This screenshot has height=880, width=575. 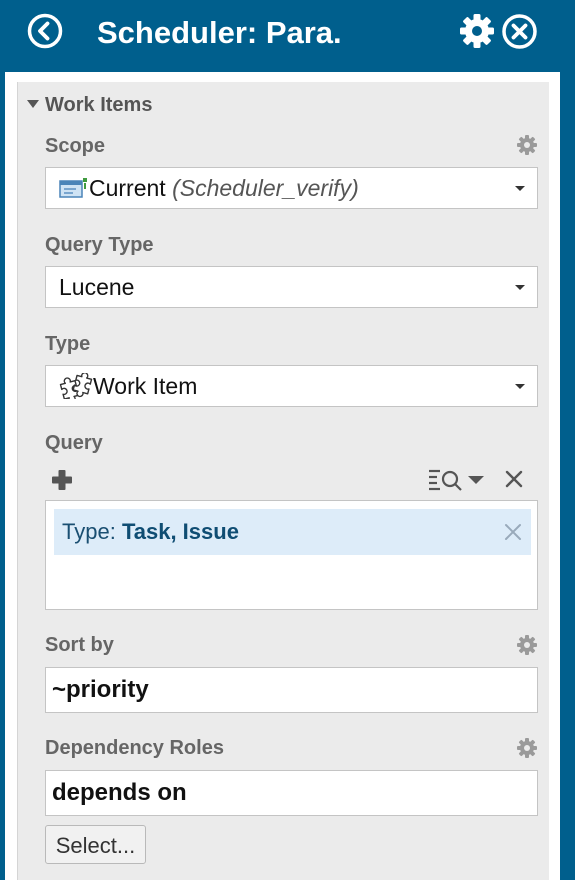 What do you see at coordinates (291, 386) in the screenshot?
I see `type-select: Work Item` at bounding box center [291, 386].